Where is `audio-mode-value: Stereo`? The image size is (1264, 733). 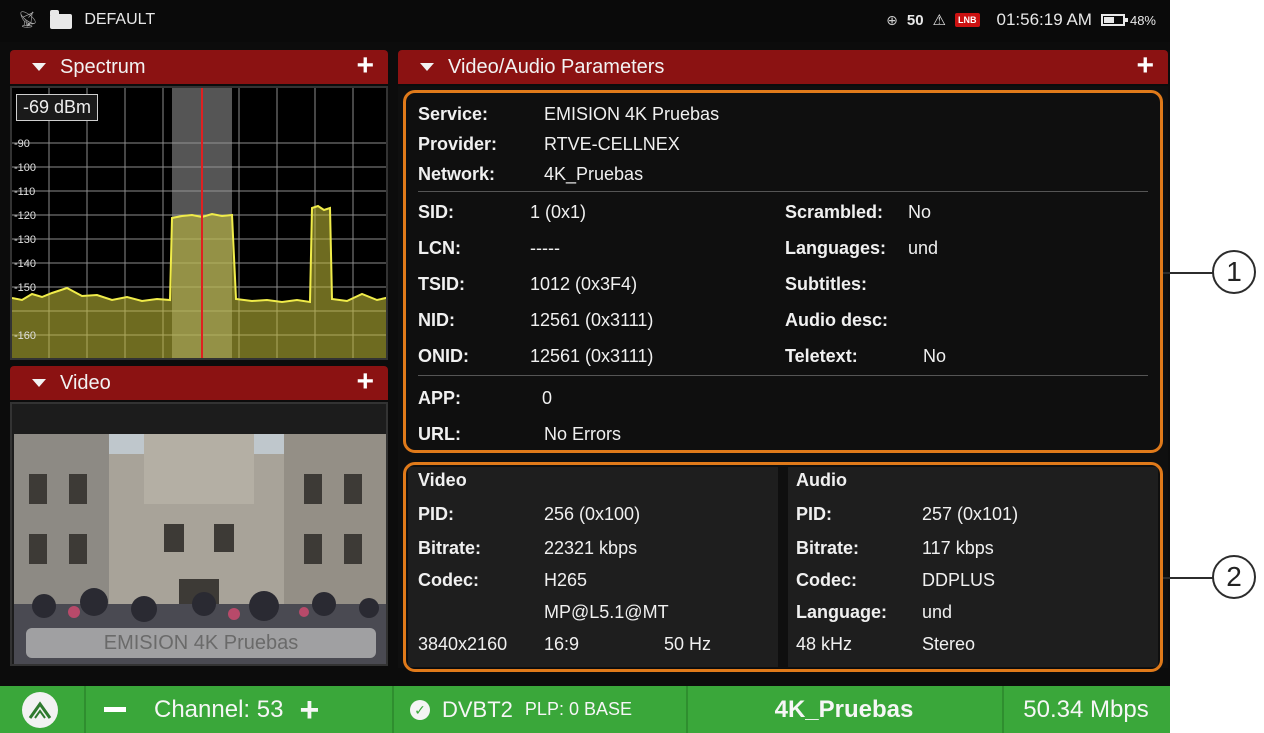
audio-mode-value: Stereo is located at coordinates (949, 644).